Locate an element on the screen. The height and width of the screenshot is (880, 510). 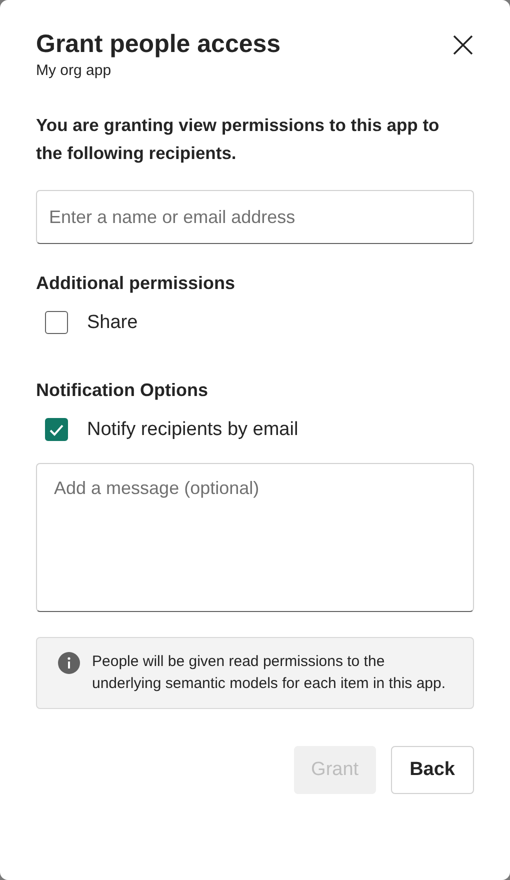
description-text: You are granting view permissions to this app to the following recipients. is located at coordinates (238, 139).